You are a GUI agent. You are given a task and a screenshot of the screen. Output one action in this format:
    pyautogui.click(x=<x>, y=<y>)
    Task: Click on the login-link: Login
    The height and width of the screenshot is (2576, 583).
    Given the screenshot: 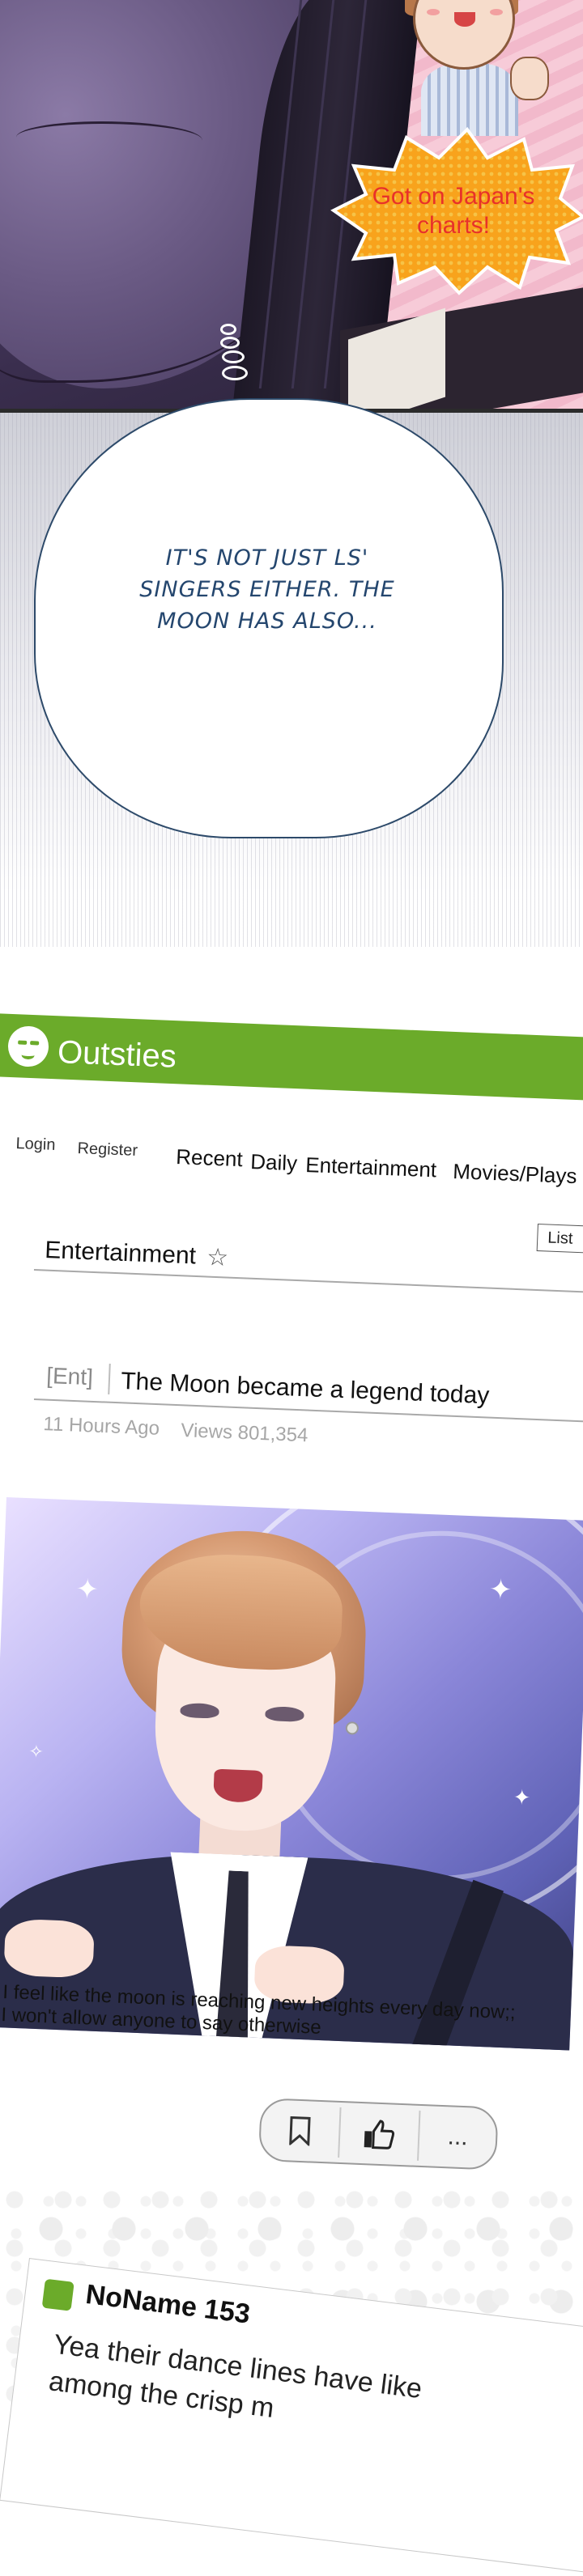 What is the action you would take?
    pyautogui.click(x=35, y=1145)
    